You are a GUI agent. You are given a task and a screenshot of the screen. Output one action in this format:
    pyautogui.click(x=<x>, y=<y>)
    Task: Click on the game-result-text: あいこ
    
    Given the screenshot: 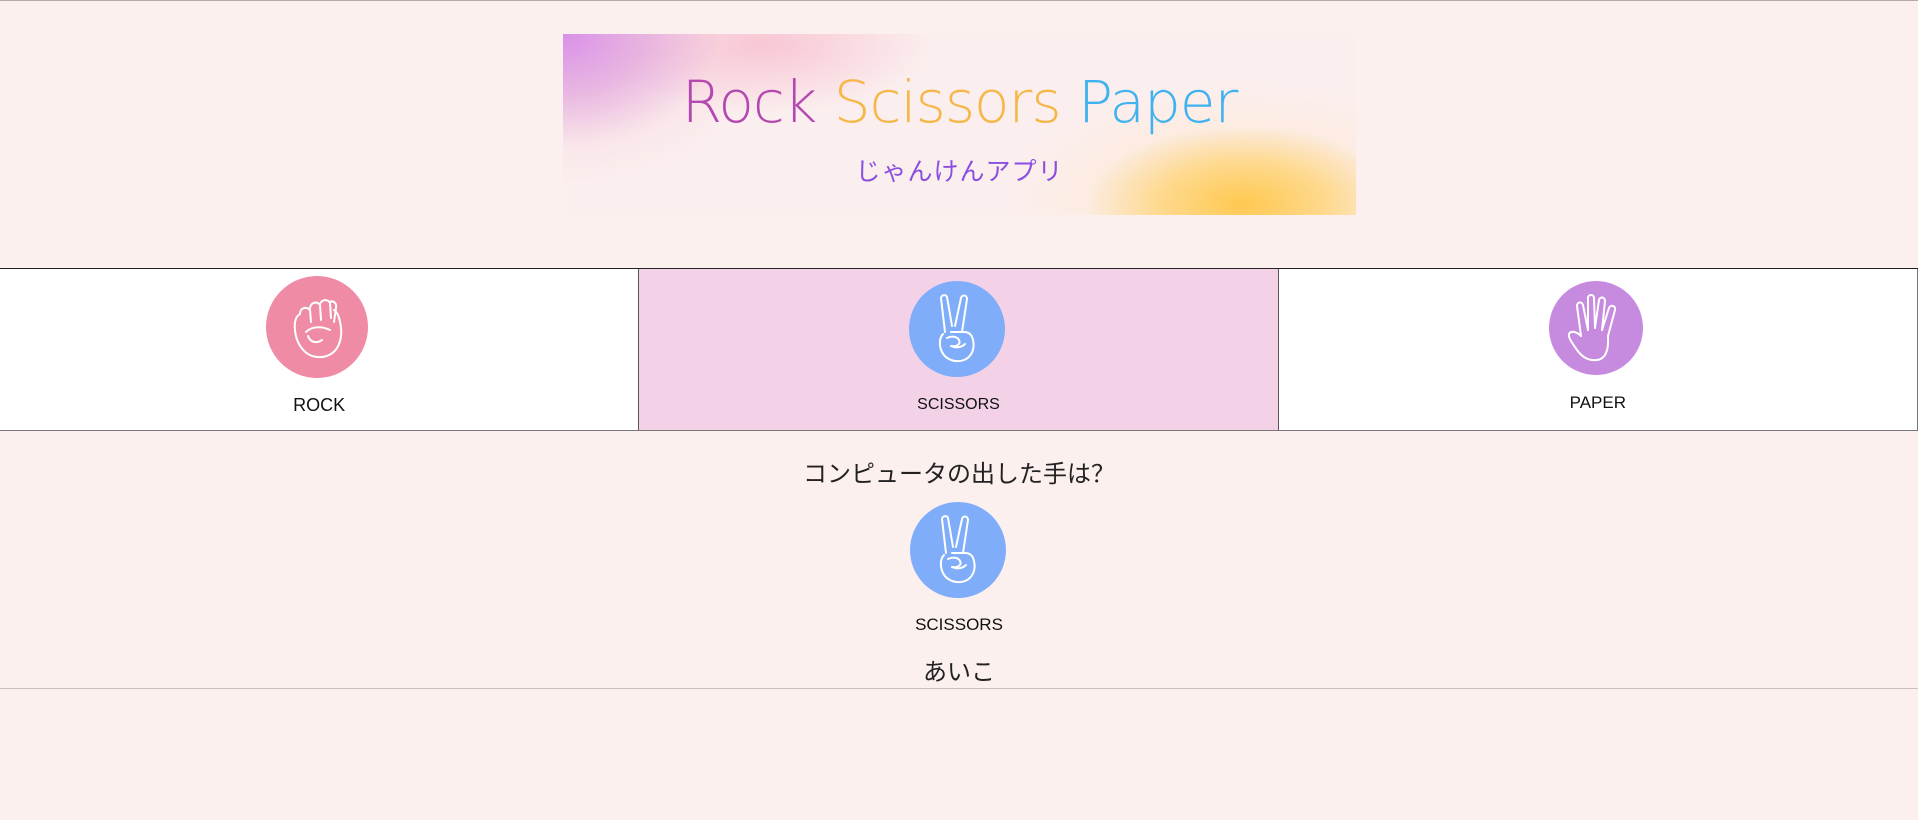 What is the action you would take?
    pyautogui.click(x=959, y=672)
    